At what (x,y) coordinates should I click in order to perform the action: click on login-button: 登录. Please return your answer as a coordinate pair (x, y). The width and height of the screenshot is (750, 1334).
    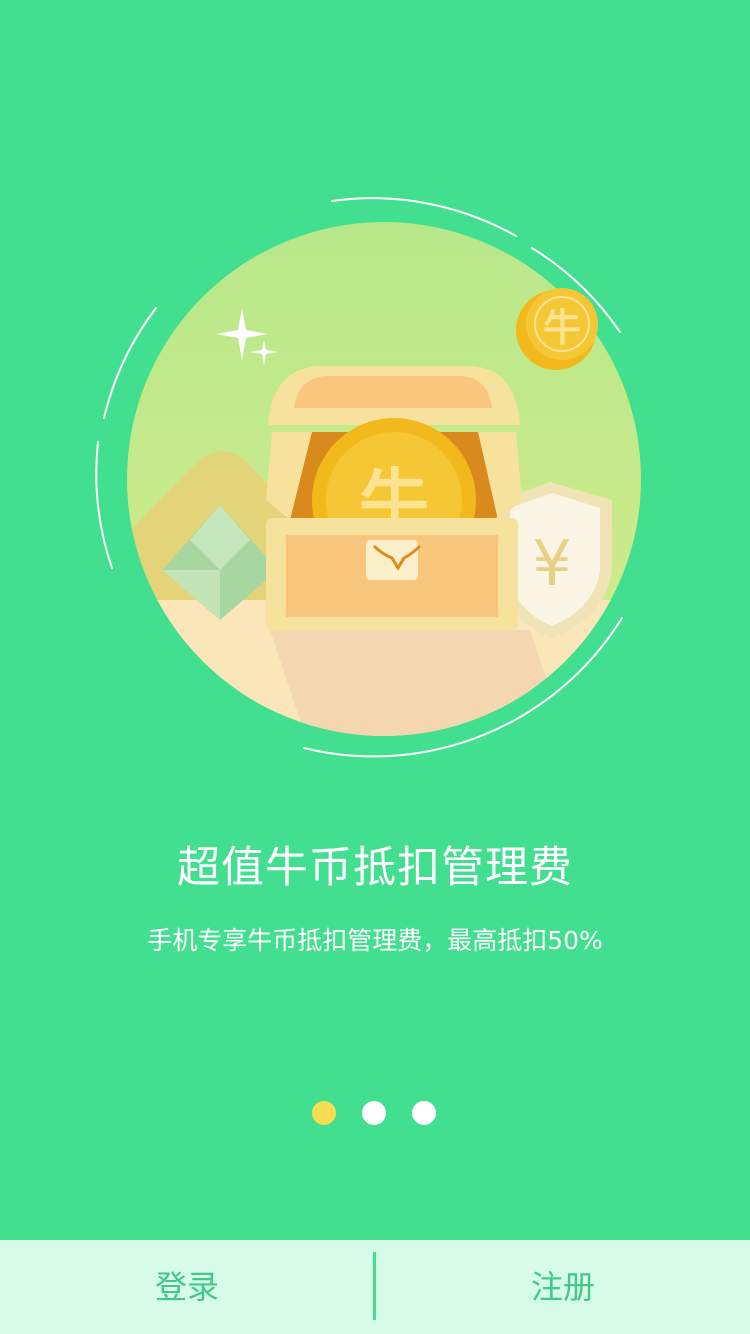
    Looking at the image, I should click on (187, 1287).